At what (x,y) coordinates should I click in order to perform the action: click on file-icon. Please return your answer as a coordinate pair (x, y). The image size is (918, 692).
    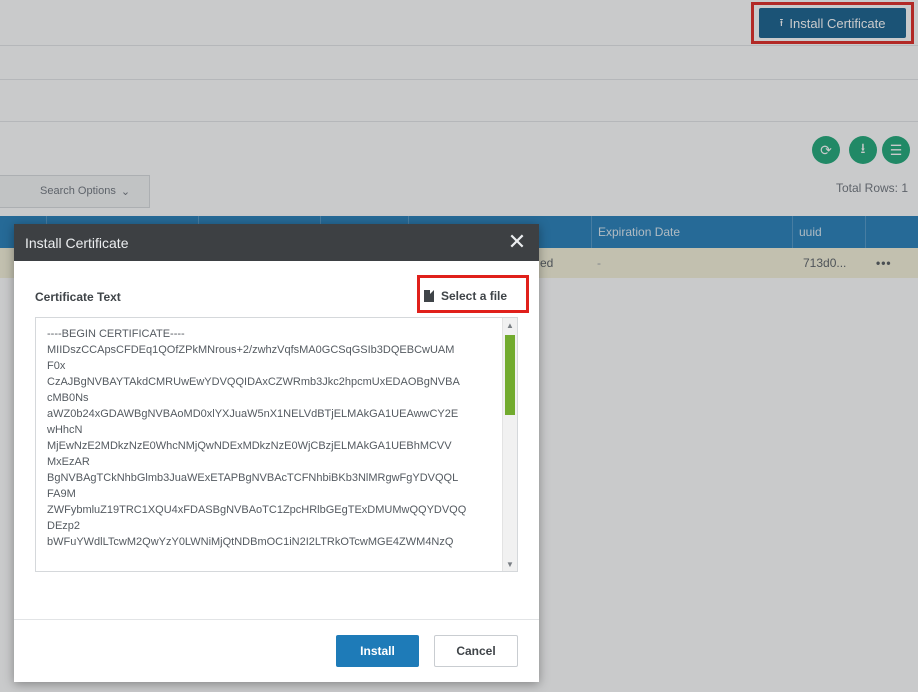
    Looking at the image, I should click on (429, 296).